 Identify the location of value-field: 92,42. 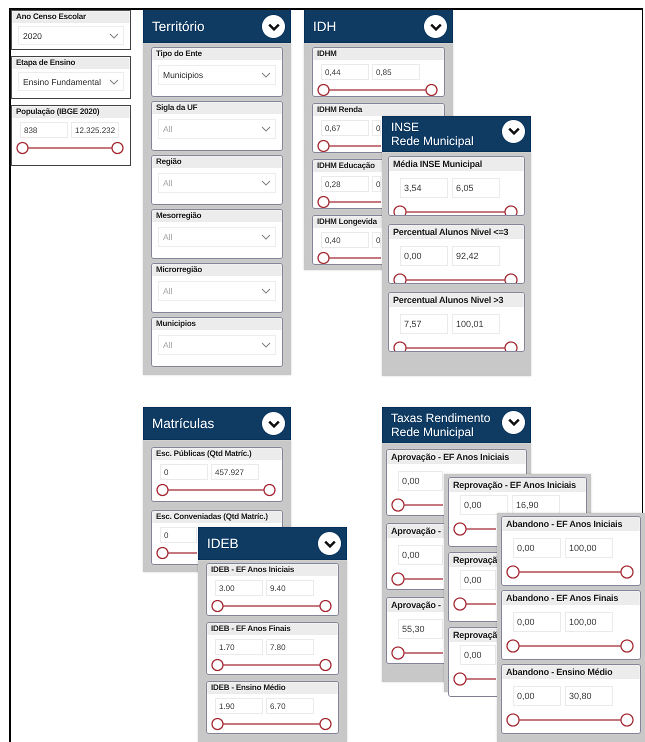
(476, 256).